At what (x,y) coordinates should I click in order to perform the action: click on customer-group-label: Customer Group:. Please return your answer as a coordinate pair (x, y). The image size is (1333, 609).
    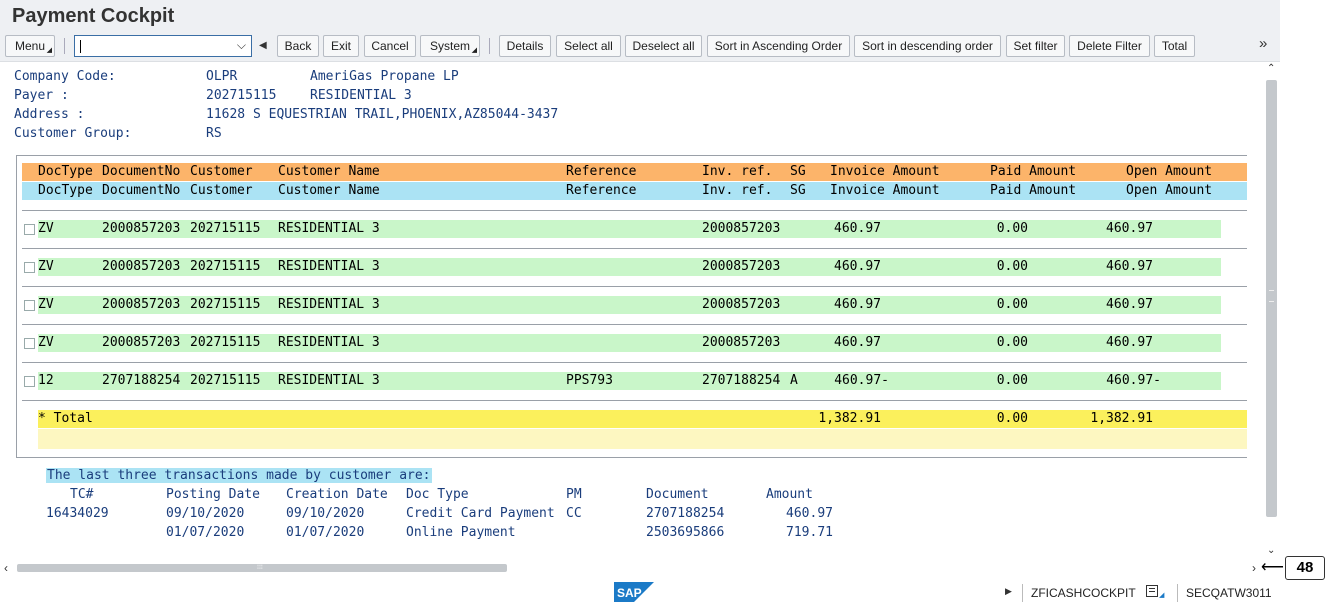
    Looking at the image, I should click on (73, 133).